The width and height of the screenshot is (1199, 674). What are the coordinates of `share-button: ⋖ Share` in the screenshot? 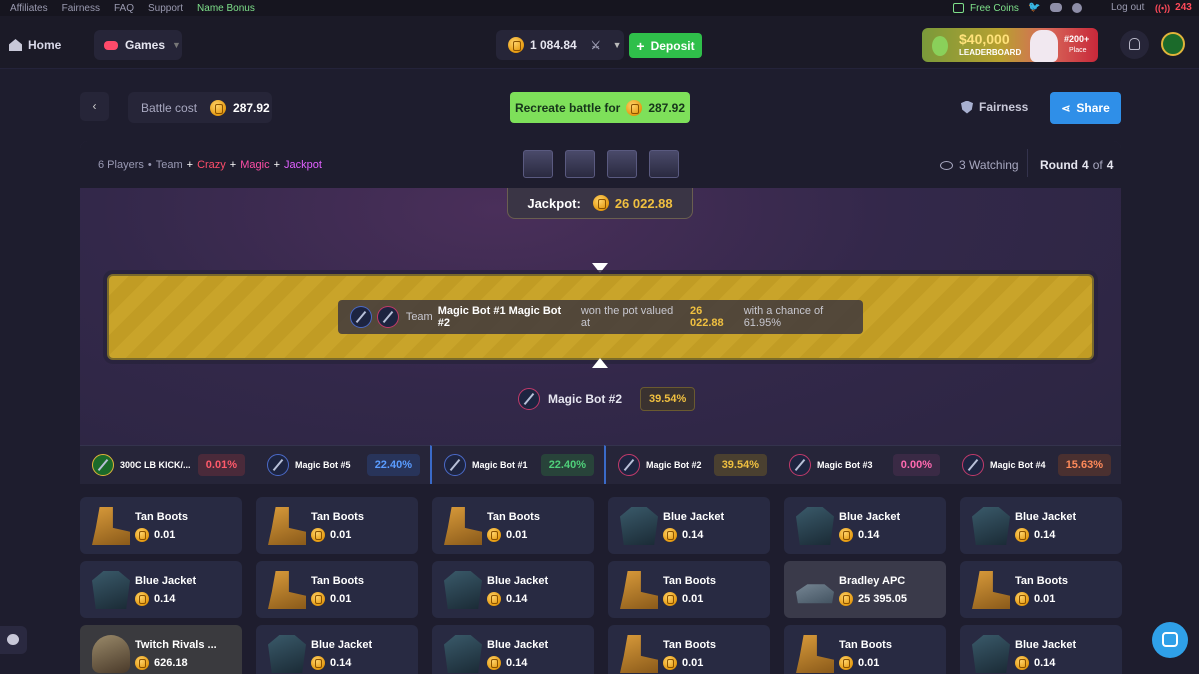 It's located at (1085, 108).